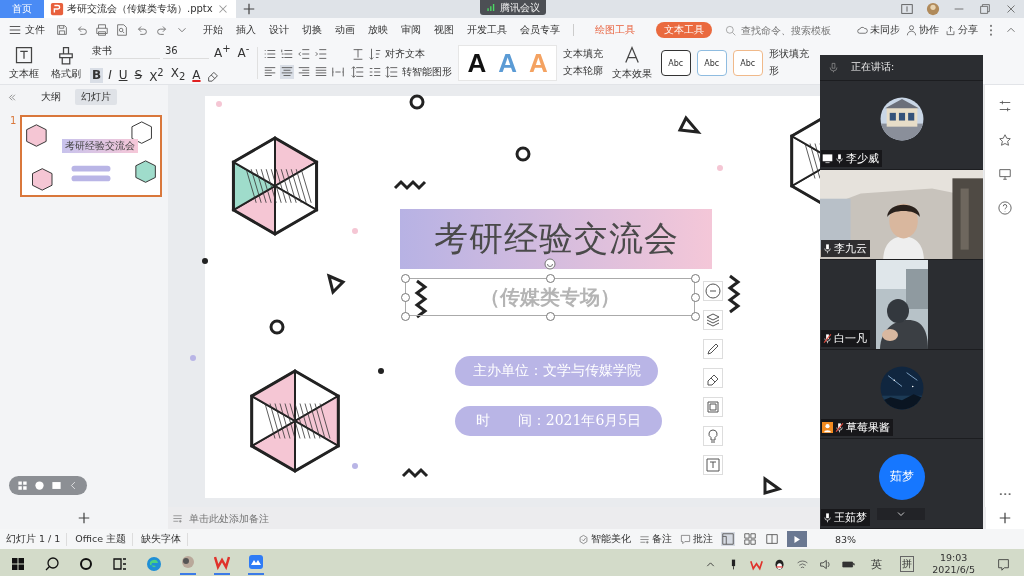 This screenshot has width=1024, height=576. Describe the element at coordinates (1004, 106) in the screenshot. I see `settings-icon` at that location.